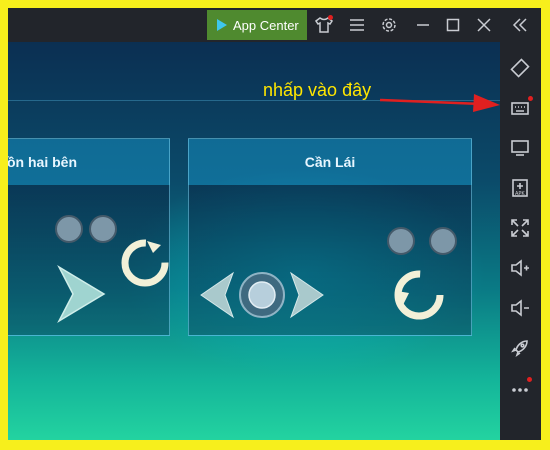 This screenshot has width=550, height=450. Describe the element at coordinates (520, 308) in the screenshot. I see `volume-down-icon` at that location.